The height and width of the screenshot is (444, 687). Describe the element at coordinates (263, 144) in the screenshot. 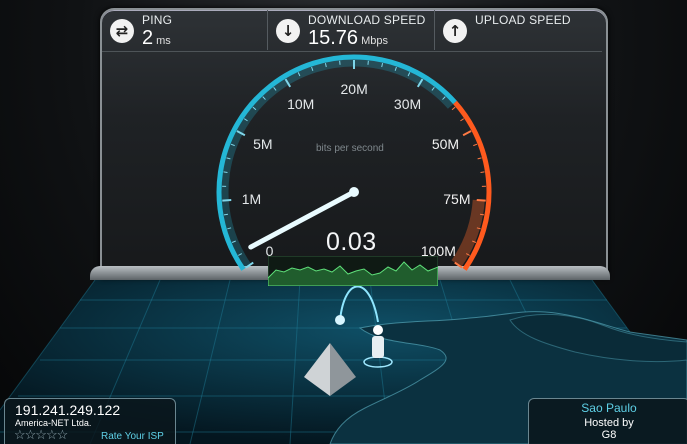

I see `gauge-scale-label: 5M` at that location.